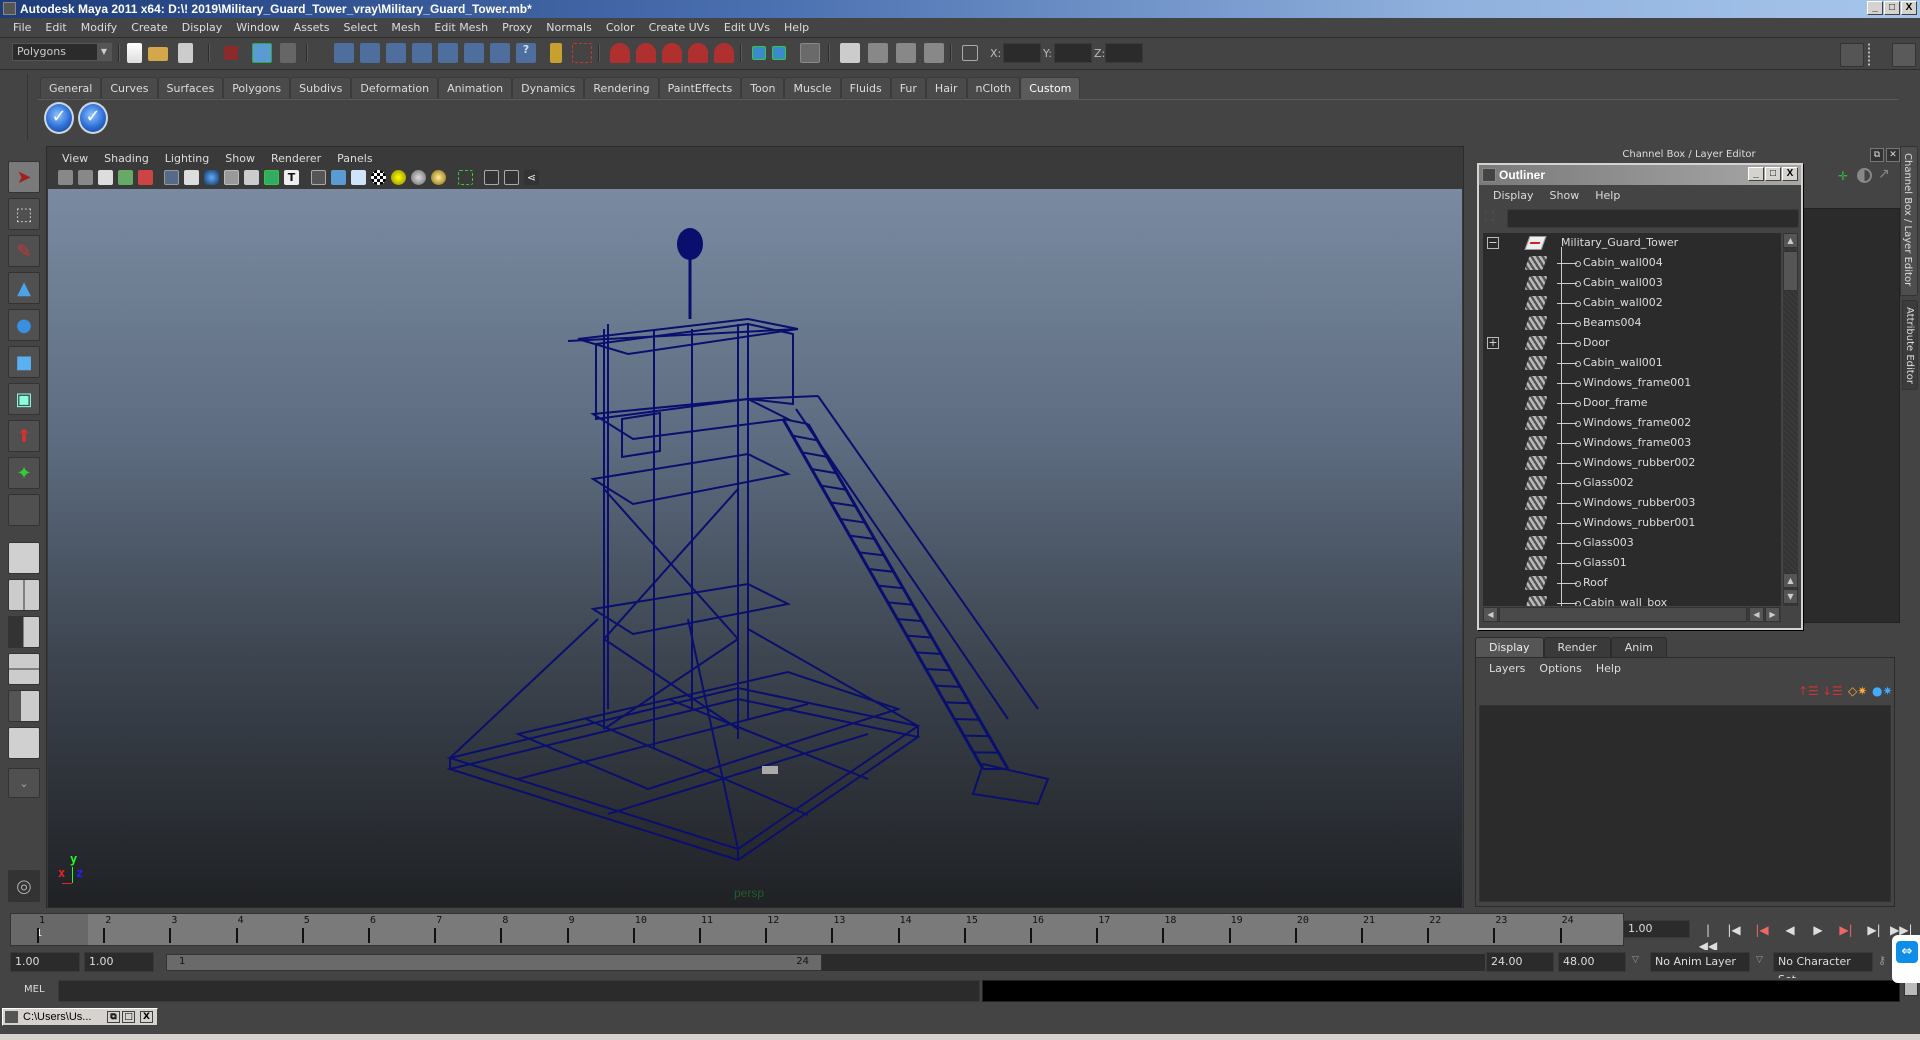 Image resolution: width=1920 pixels, height=1040 pixels. What do you see at coordinates (1656, 929) in the screenshot?
I see `current-time-field: 1.00` at bounding box center [1656, 929].